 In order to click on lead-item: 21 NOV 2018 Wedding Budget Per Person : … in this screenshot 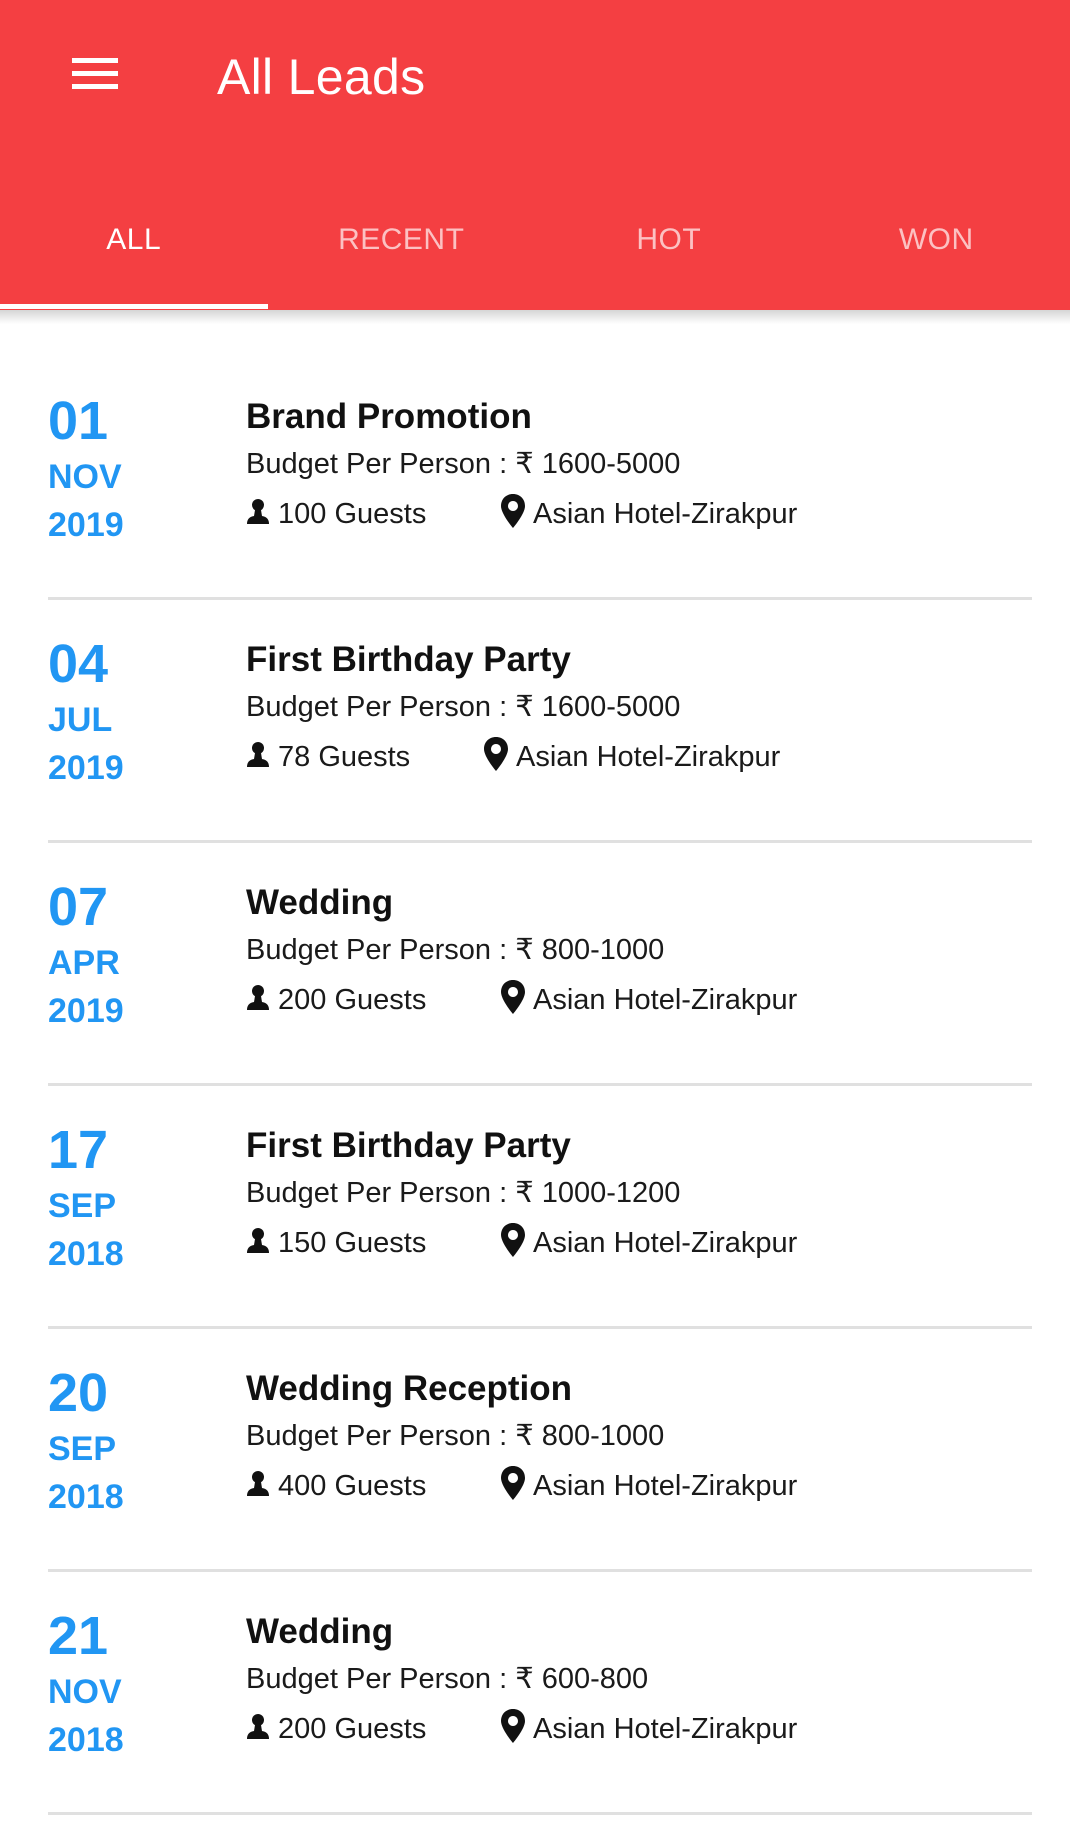, I will do `click(535, 1693)`.